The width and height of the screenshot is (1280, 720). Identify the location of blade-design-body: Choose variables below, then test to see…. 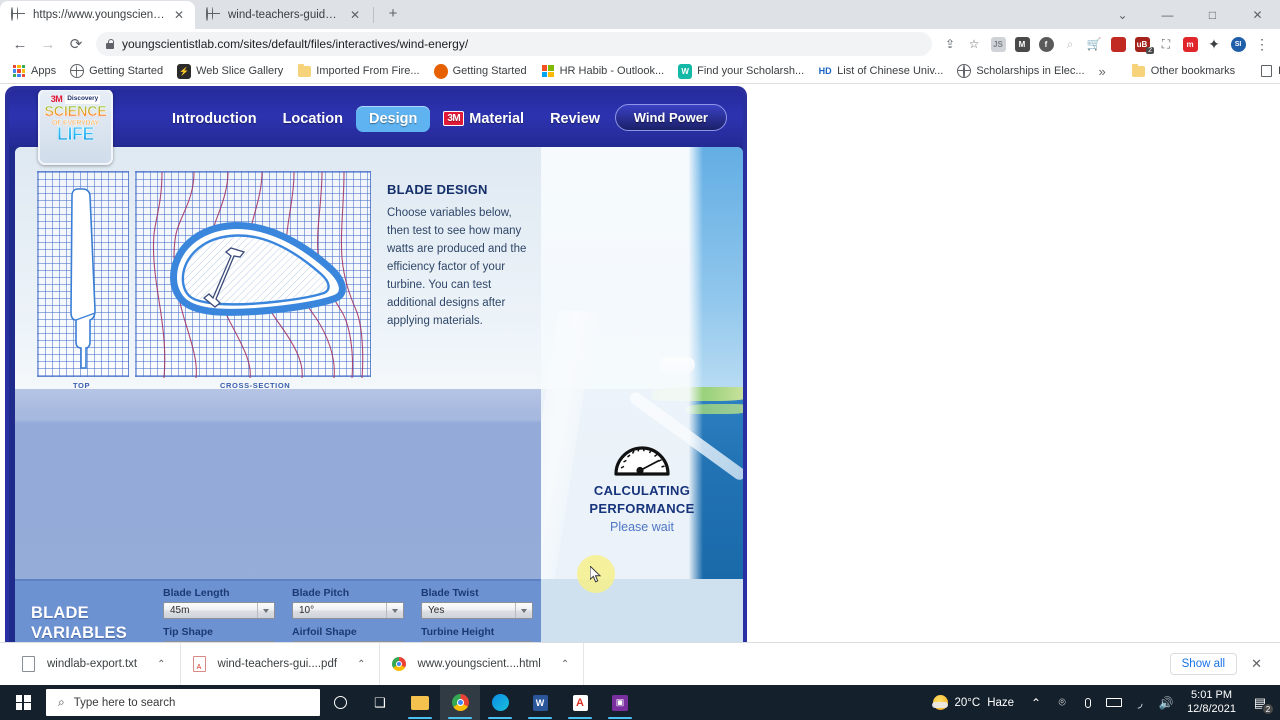
(457, 267).